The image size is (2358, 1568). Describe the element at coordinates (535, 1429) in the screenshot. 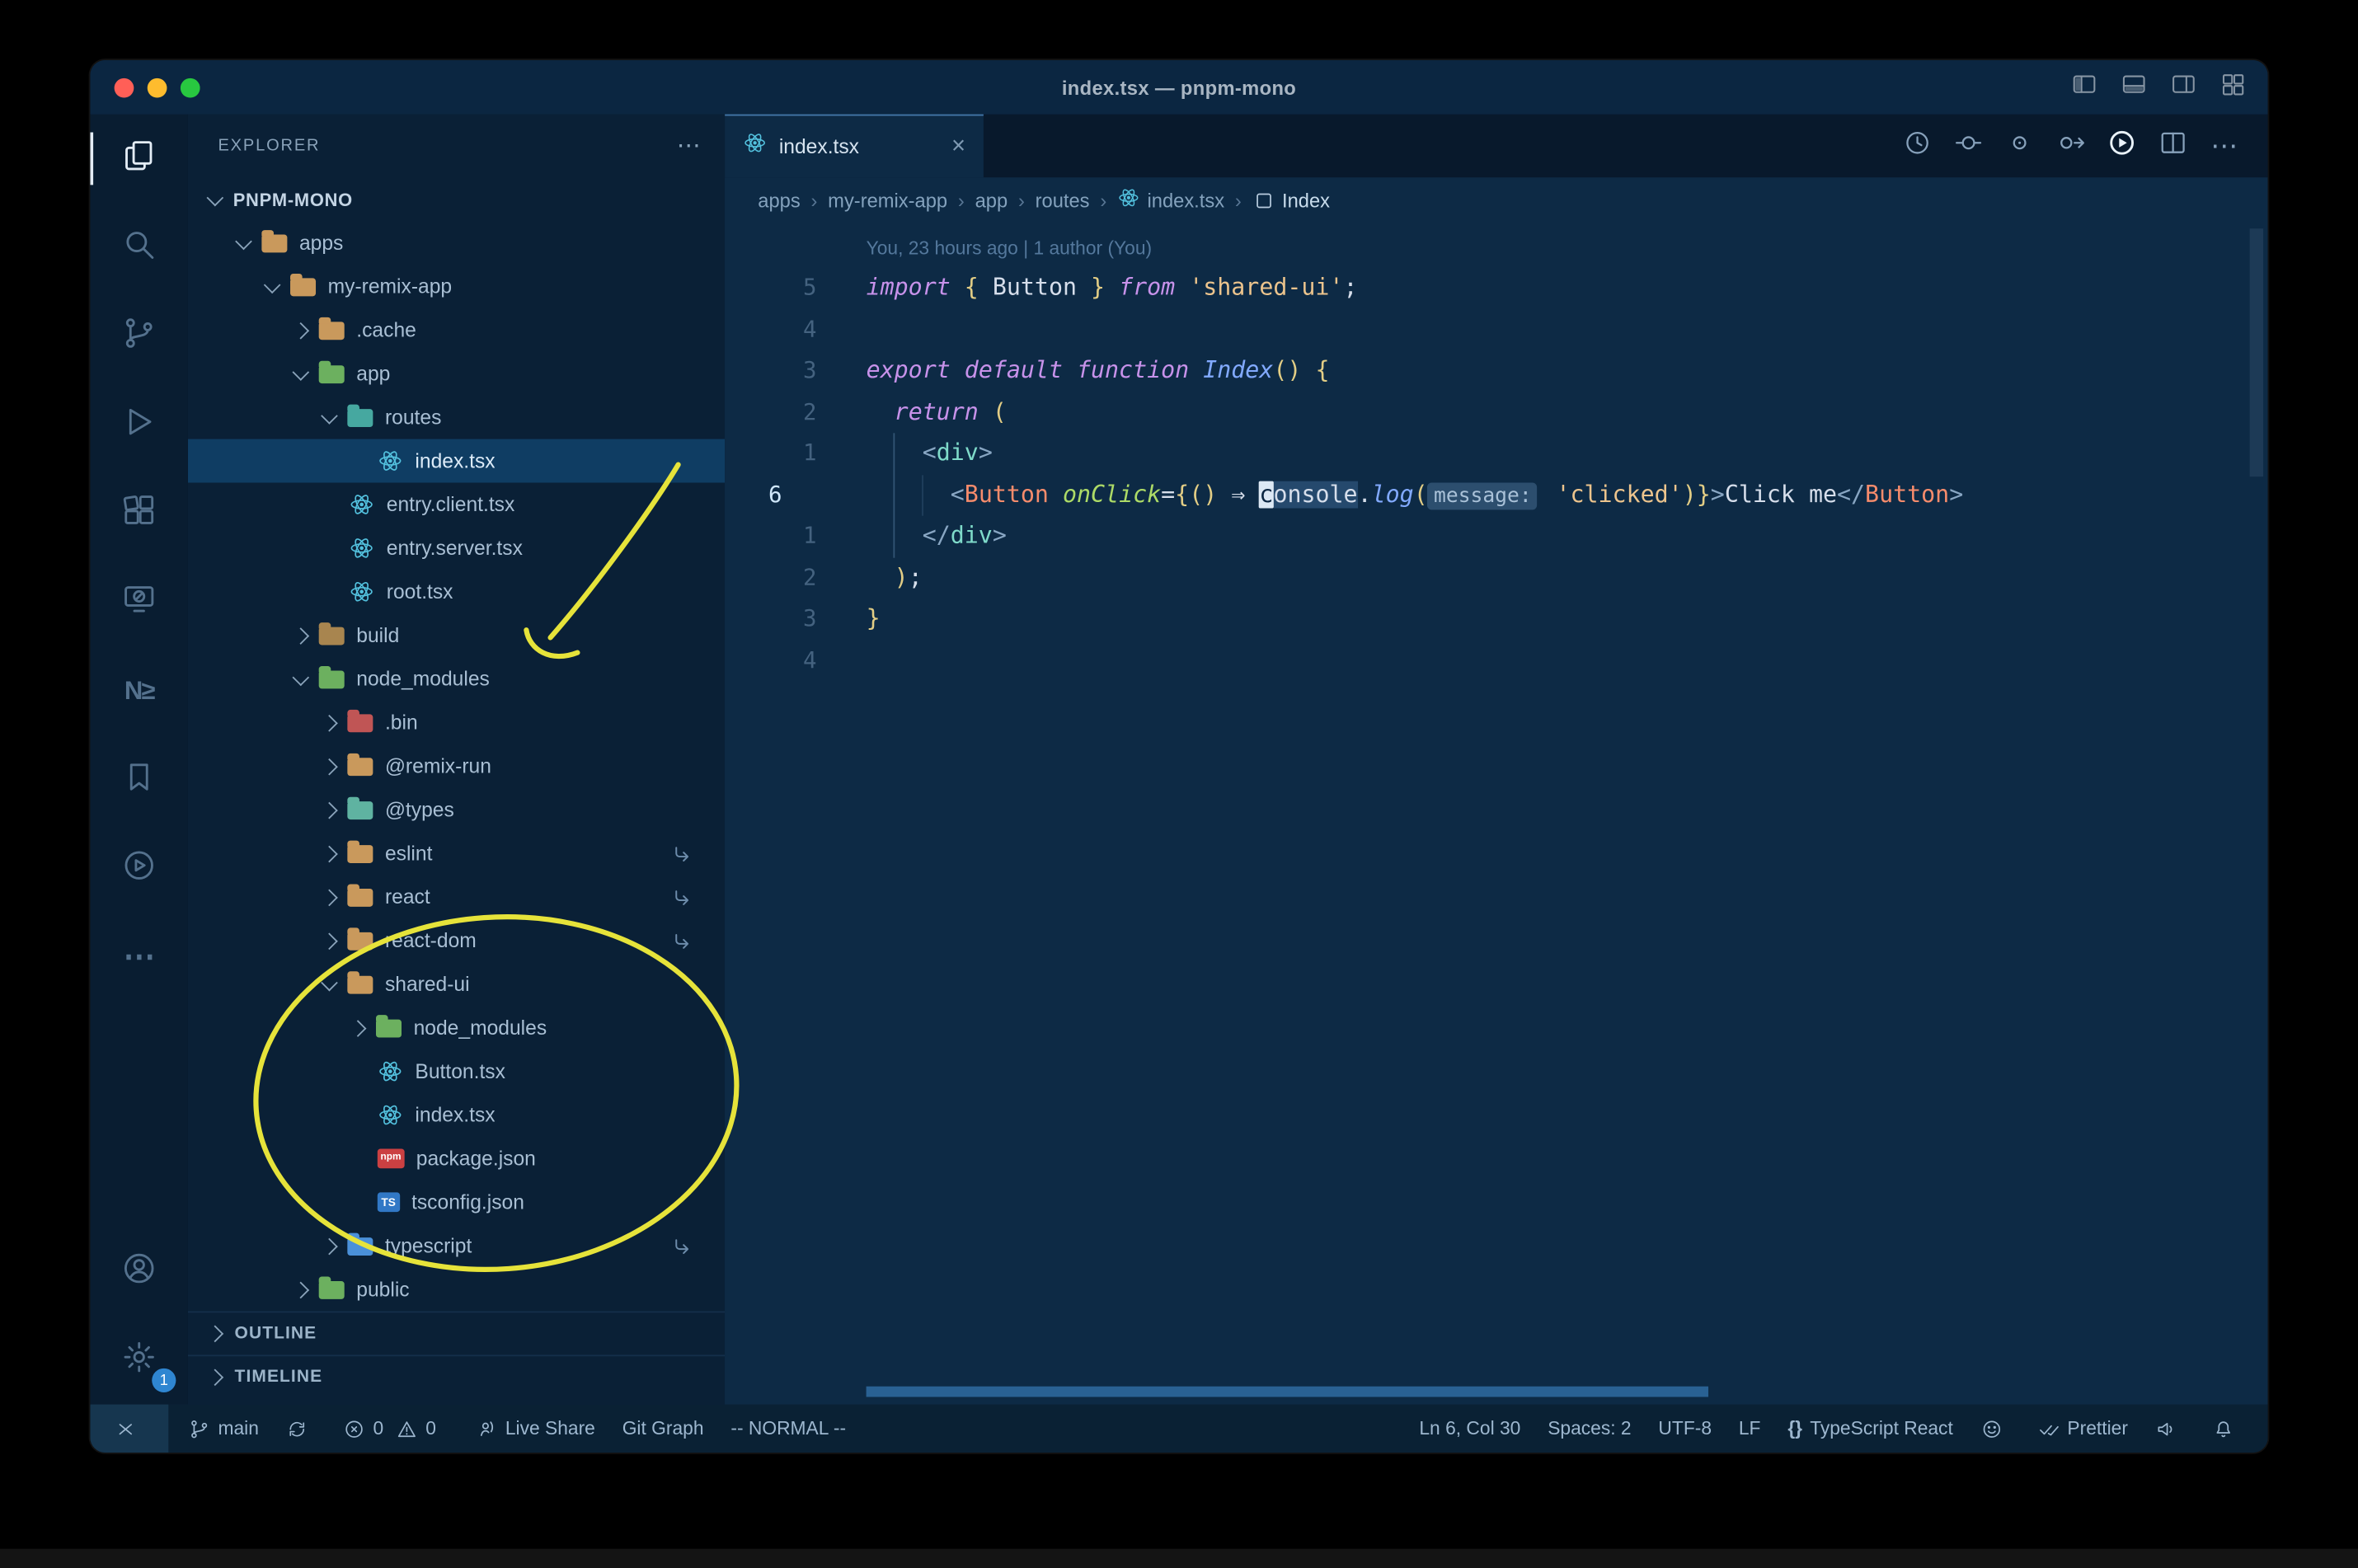

I see `status-live-share: Live Share` at that location.